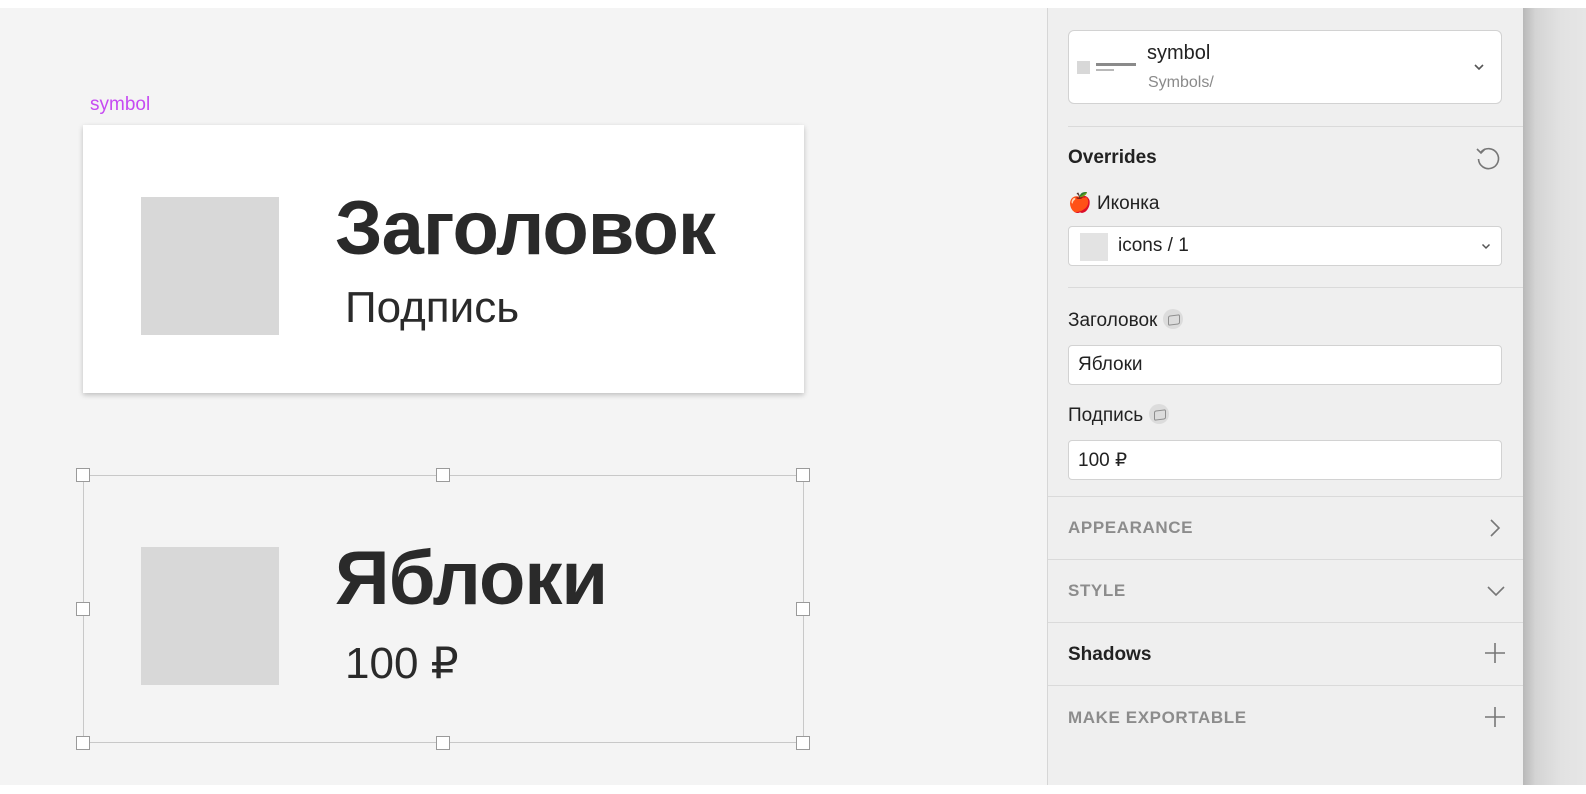  Describe the element at coordinates (1110, 654) in the screenshot. I see `shadows-heading: Shadows` at that location.